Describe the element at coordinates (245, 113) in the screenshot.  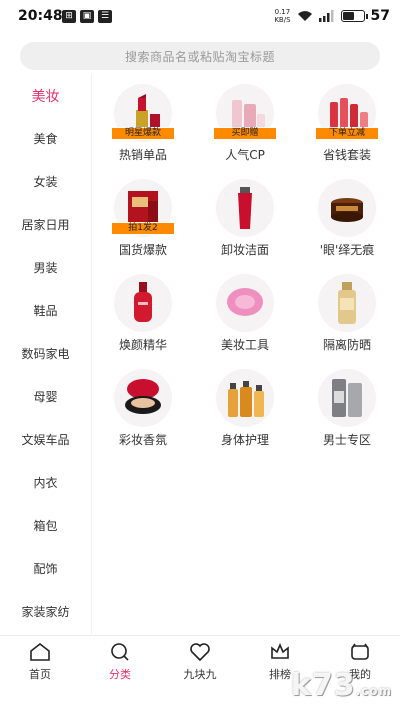
I see `thumb-popular-cp: 买即赠` at that location.